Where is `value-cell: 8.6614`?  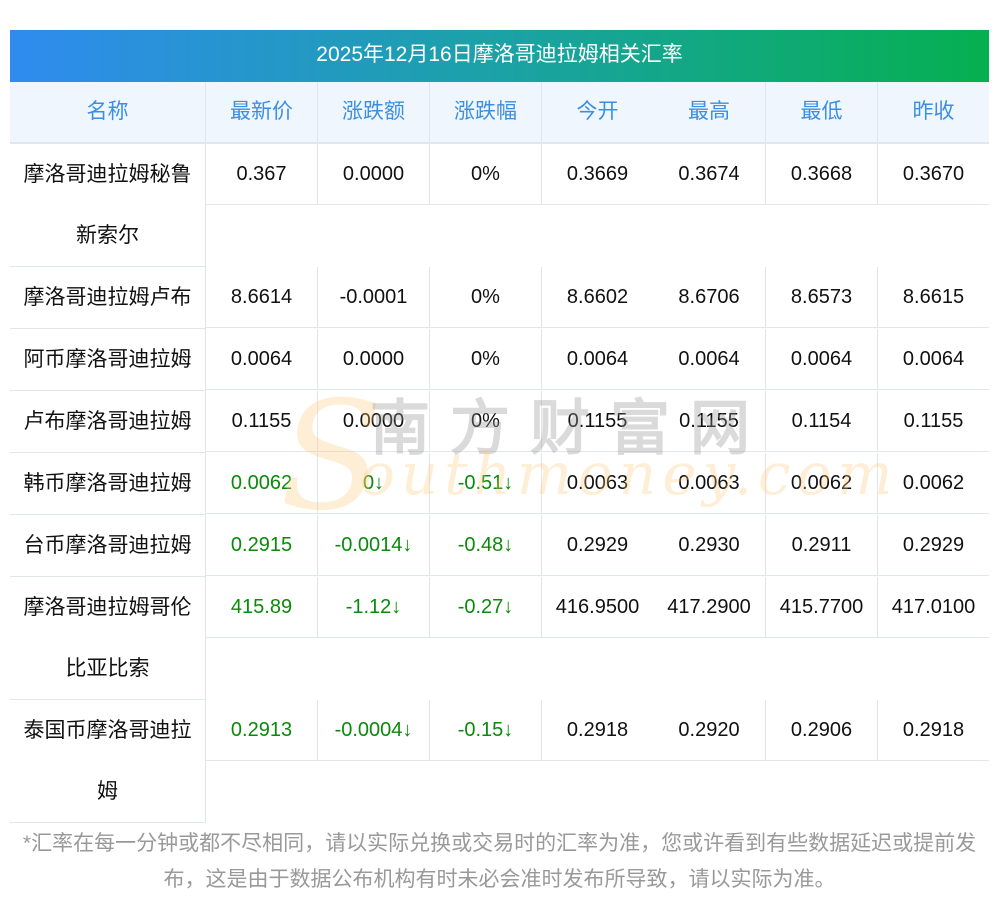
value-cell: 8.6614 is located at coordinates (261, 297).